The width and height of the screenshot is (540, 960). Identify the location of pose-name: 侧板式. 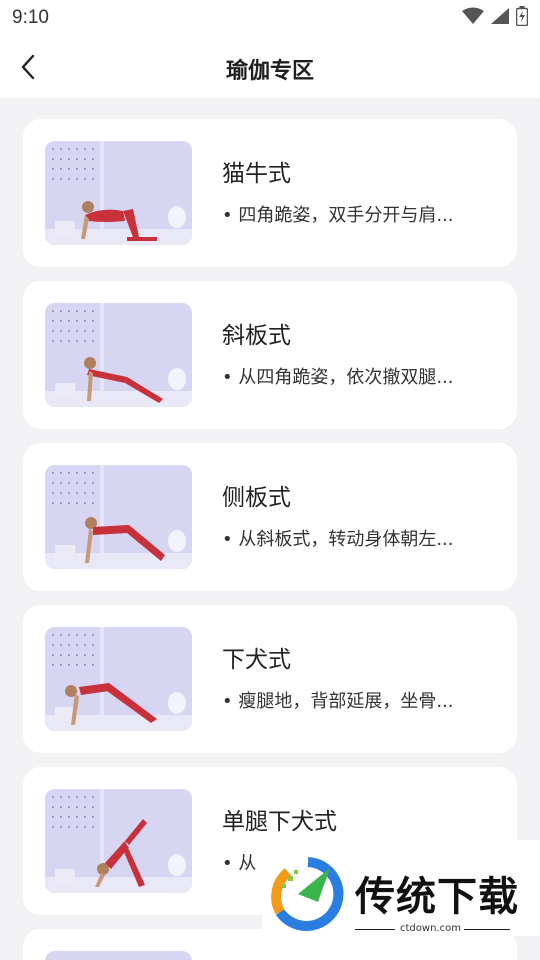
(256, 498).